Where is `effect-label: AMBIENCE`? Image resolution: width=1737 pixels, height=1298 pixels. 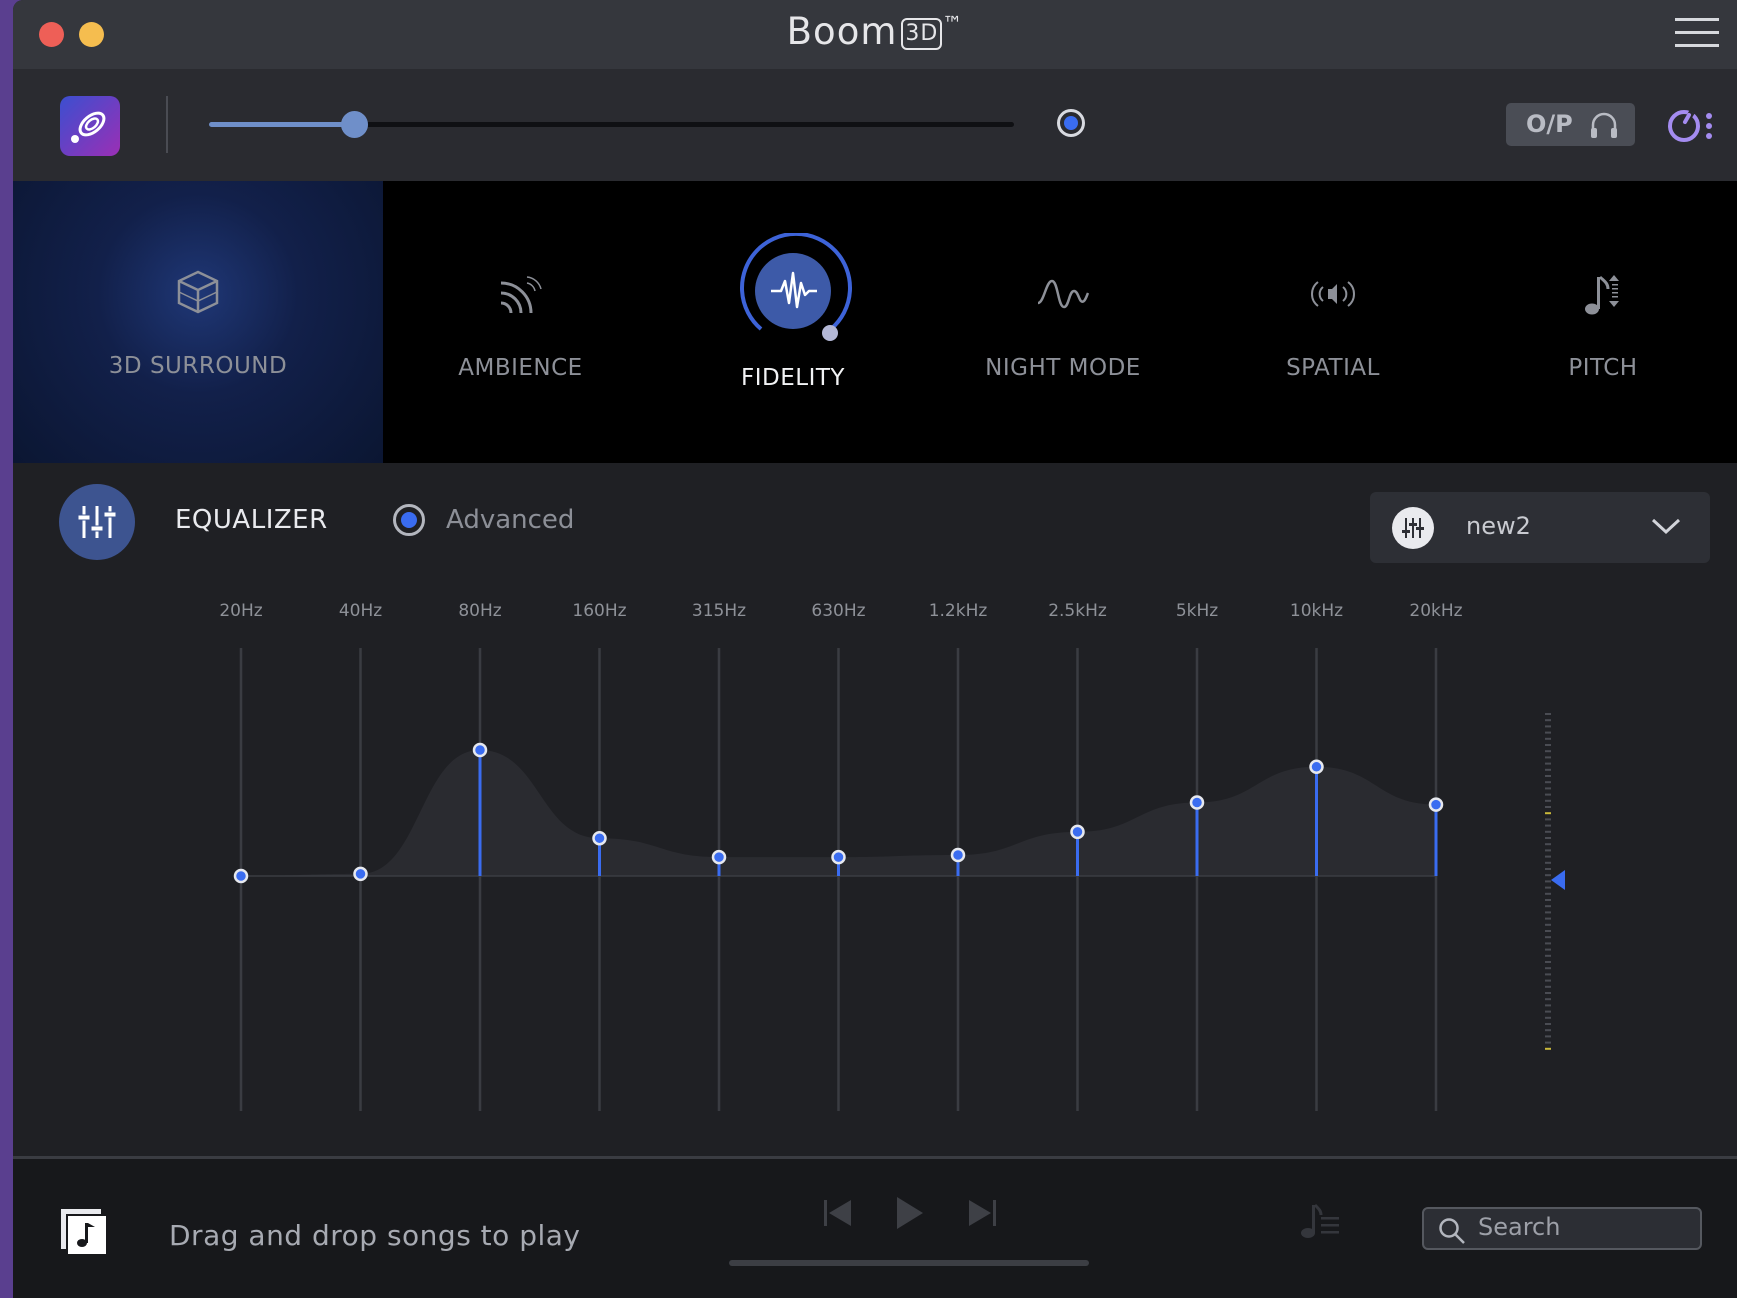 effect-label: AMBIENCE is located at coordinates (520, 368).